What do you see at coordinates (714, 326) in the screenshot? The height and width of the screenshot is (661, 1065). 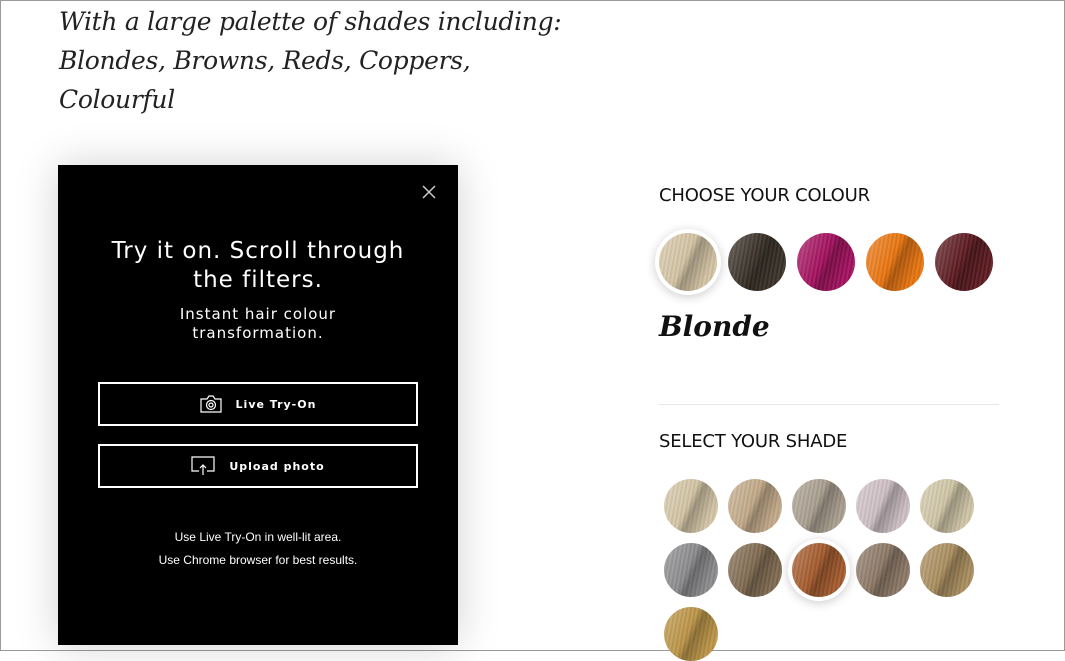 I see `selected-colour-name: Blonde` at bounding box center [714, 326].